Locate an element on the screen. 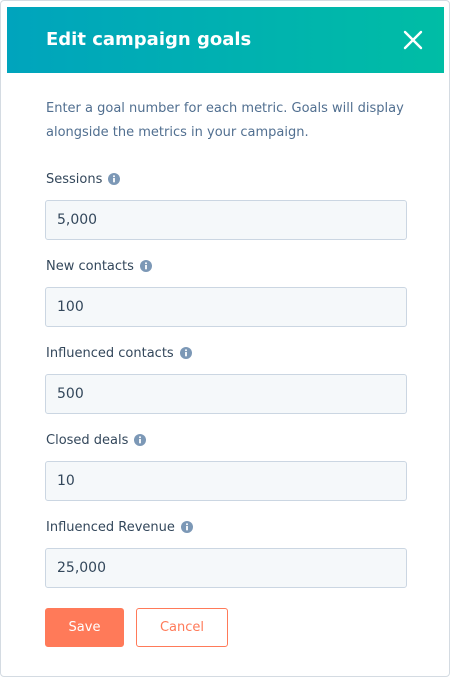 This screenshot has height=677, width=450. influenced-revenue-label-text: Influenced Revenue is located at coordinates (110, 527).